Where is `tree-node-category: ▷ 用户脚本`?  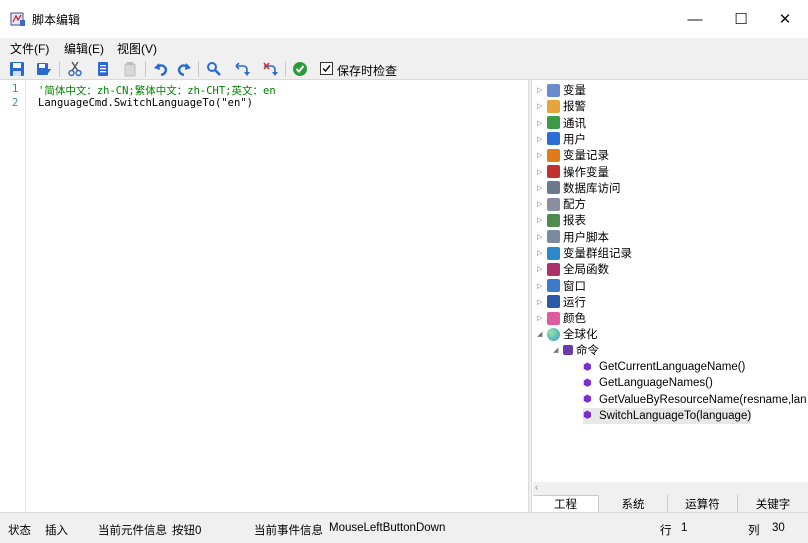
tree-node-category: ▷ 用户脚本 is located at coordinates (573, 237).